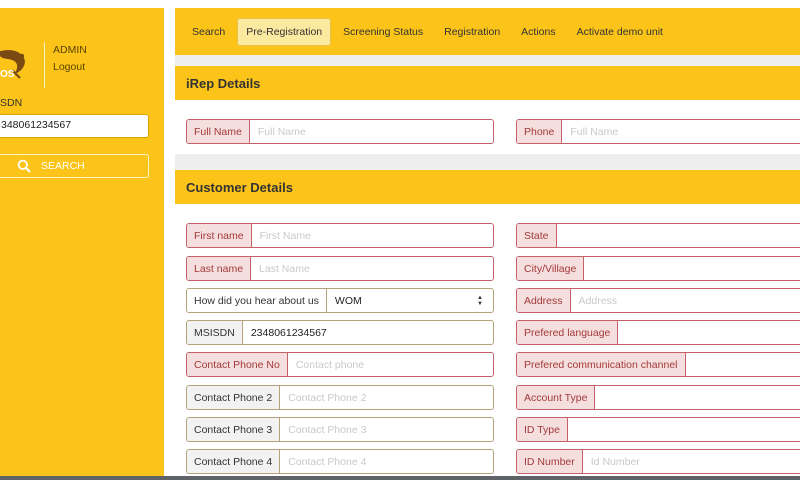  What do you see at coordinates (480, 300) in the screenshot?
I see `select-arrows-icon: ▲ ▼` at bounding box center [480, 300].